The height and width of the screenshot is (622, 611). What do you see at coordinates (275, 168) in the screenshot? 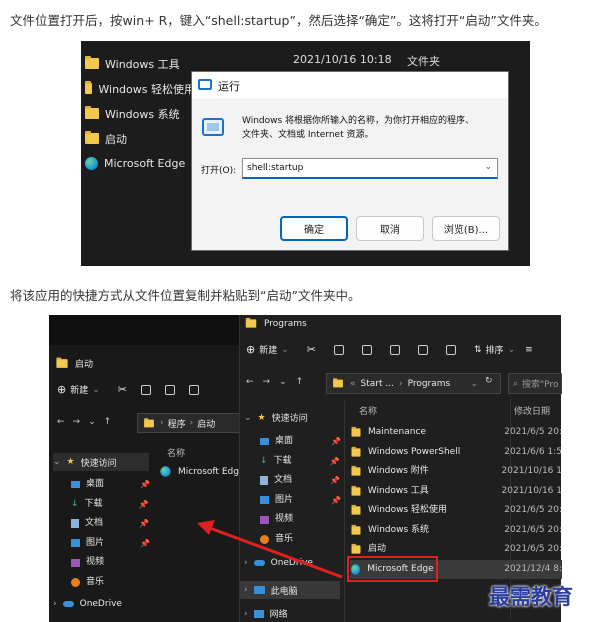
I see `open-input: shell:startup` at bounding box center [275, 168].